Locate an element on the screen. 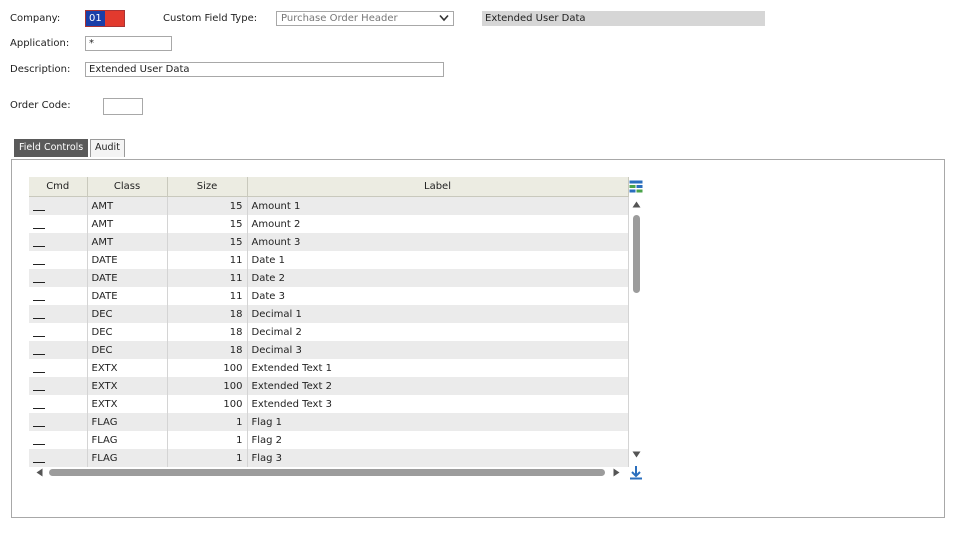  label-cell: Amount 1 is located at coordinates (438, 205).